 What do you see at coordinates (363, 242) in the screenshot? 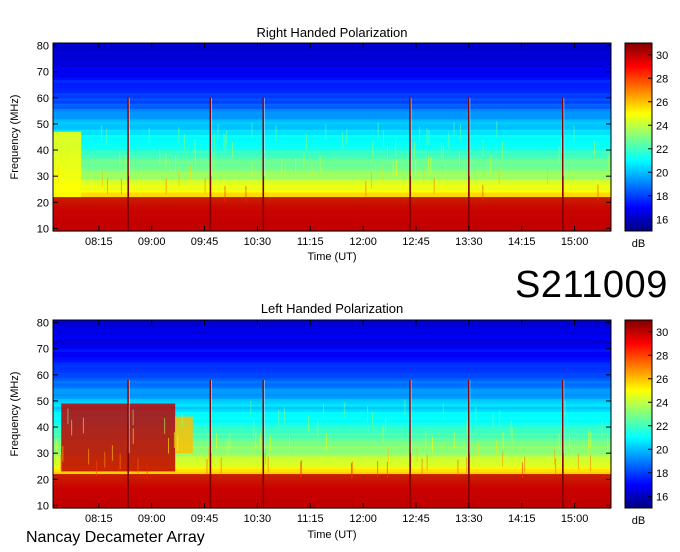
I see `x-tick-label: 12:00` at bounding box center [363, 242].